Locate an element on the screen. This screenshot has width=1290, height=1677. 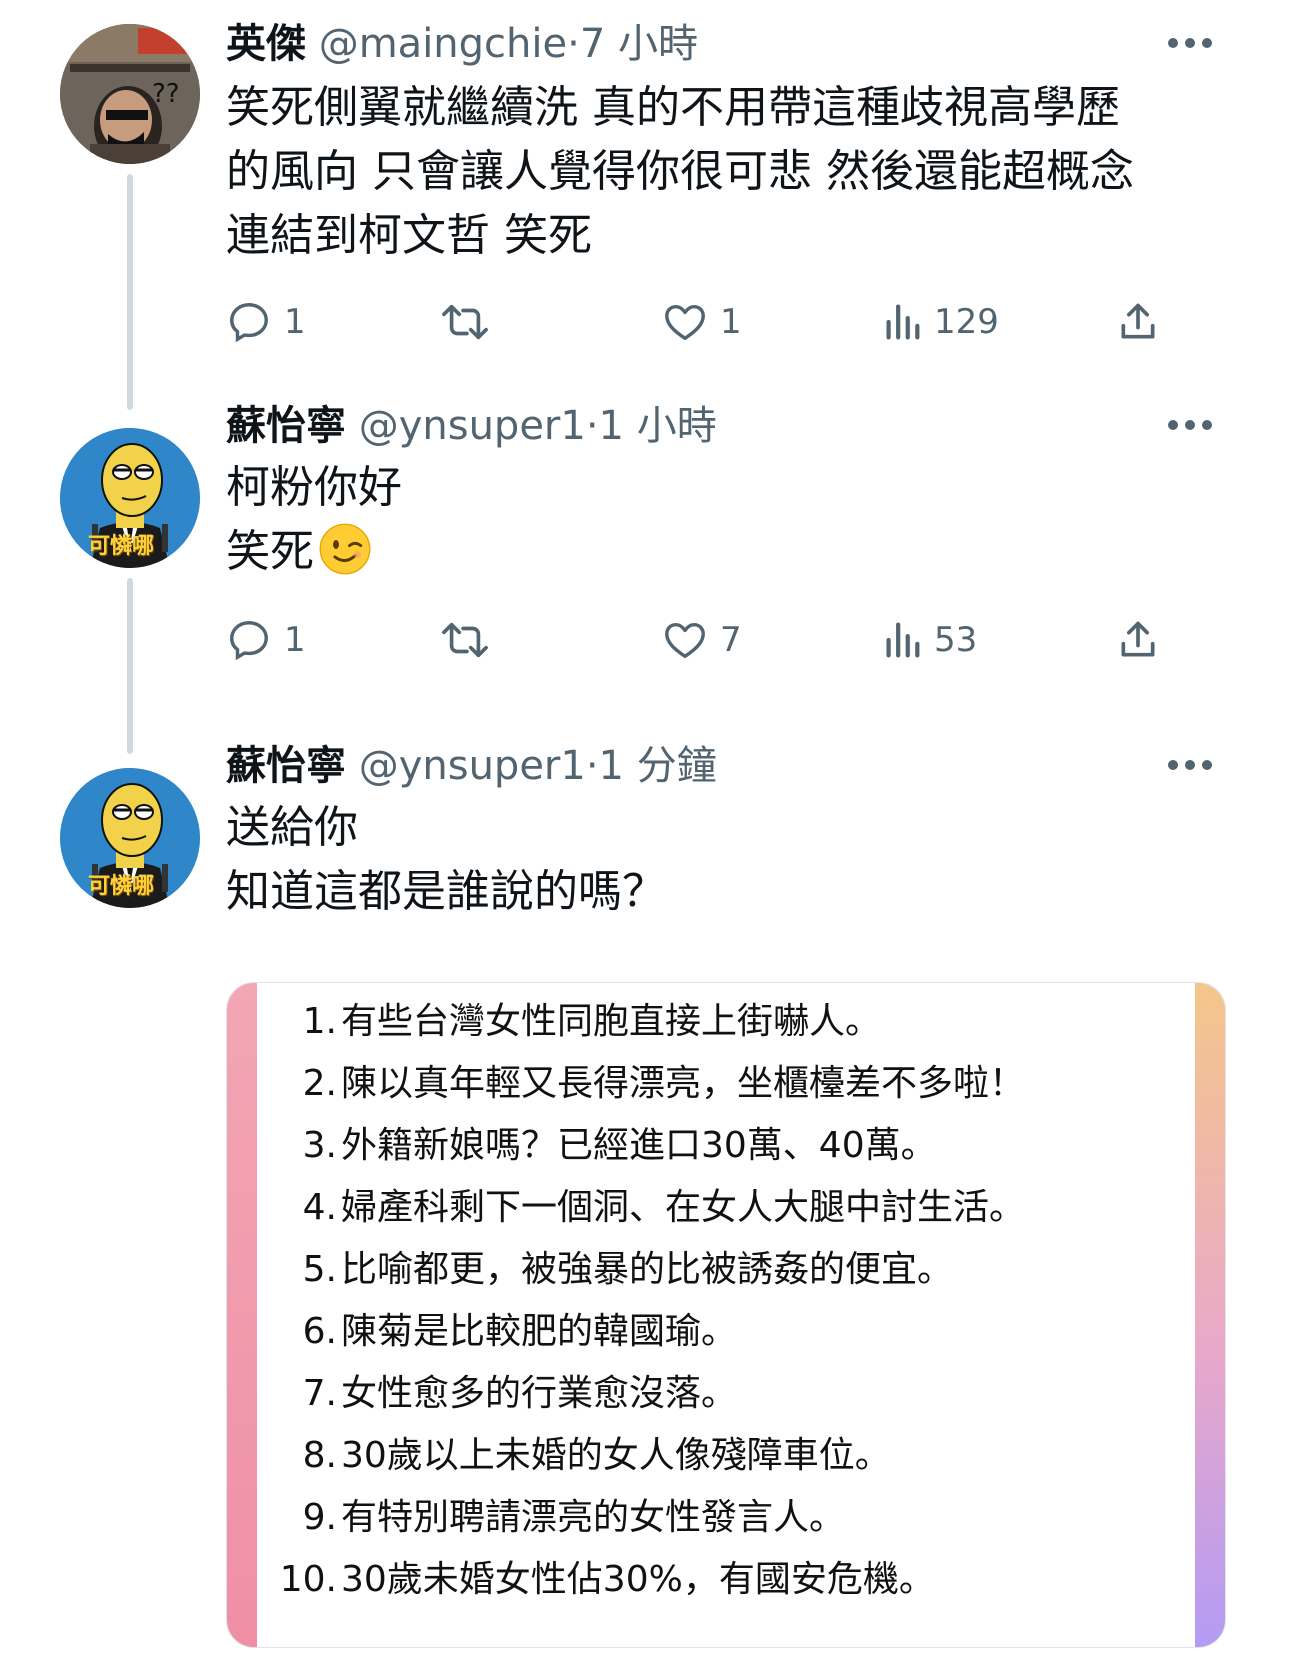
tweet-header: 蘇怡寧 @ynsuper1·1 分鐘 is located at coordinates (471, 766).